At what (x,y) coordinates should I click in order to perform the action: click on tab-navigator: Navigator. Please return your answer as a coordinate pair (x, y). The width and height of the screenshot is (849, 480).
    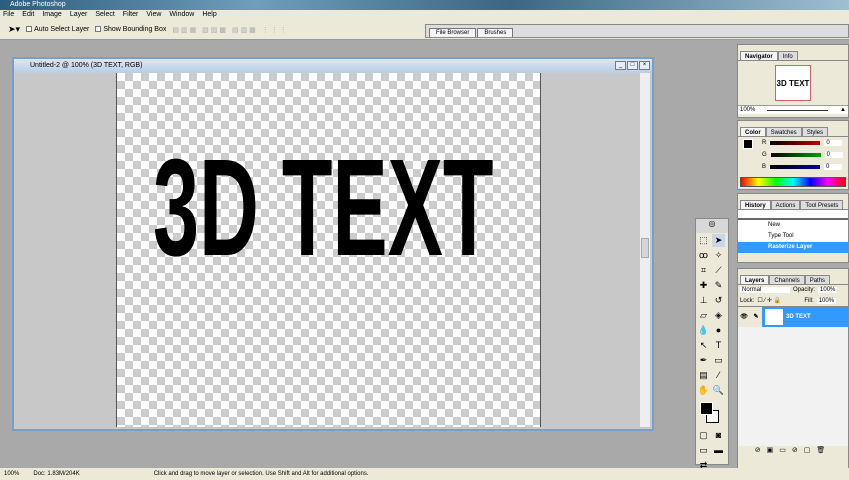
    Looking at the image, I should click on (759, 55).